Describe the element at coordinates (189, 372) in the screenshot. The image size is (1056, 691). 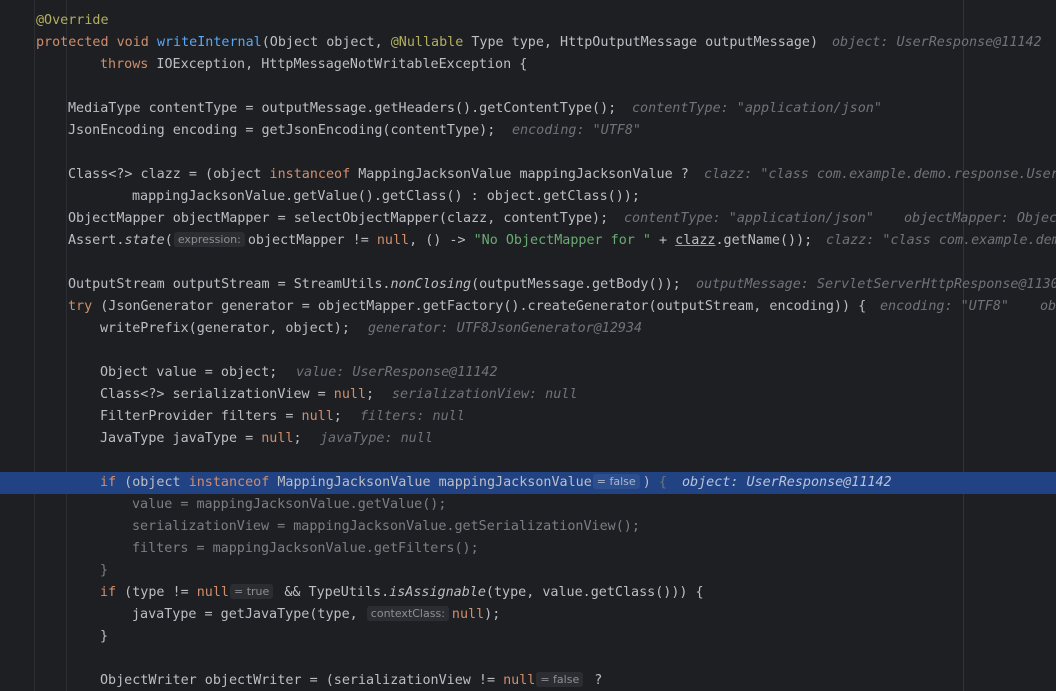
I see `code-text: Object value = object;` at that location.